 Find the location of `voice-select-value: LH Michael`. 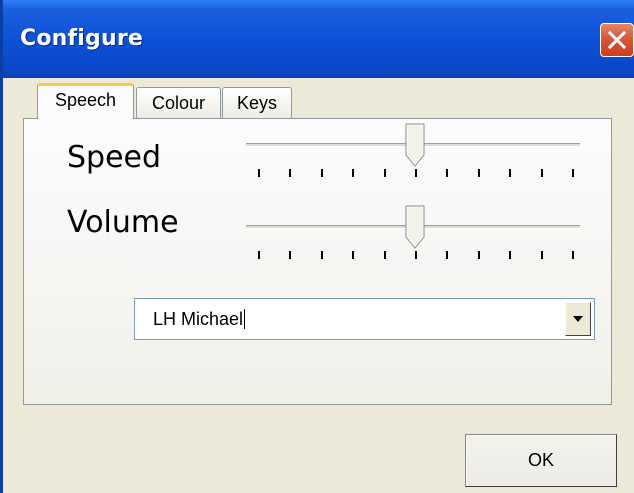

voice-select-value: LH Michael is located at coordinates (199, 319).